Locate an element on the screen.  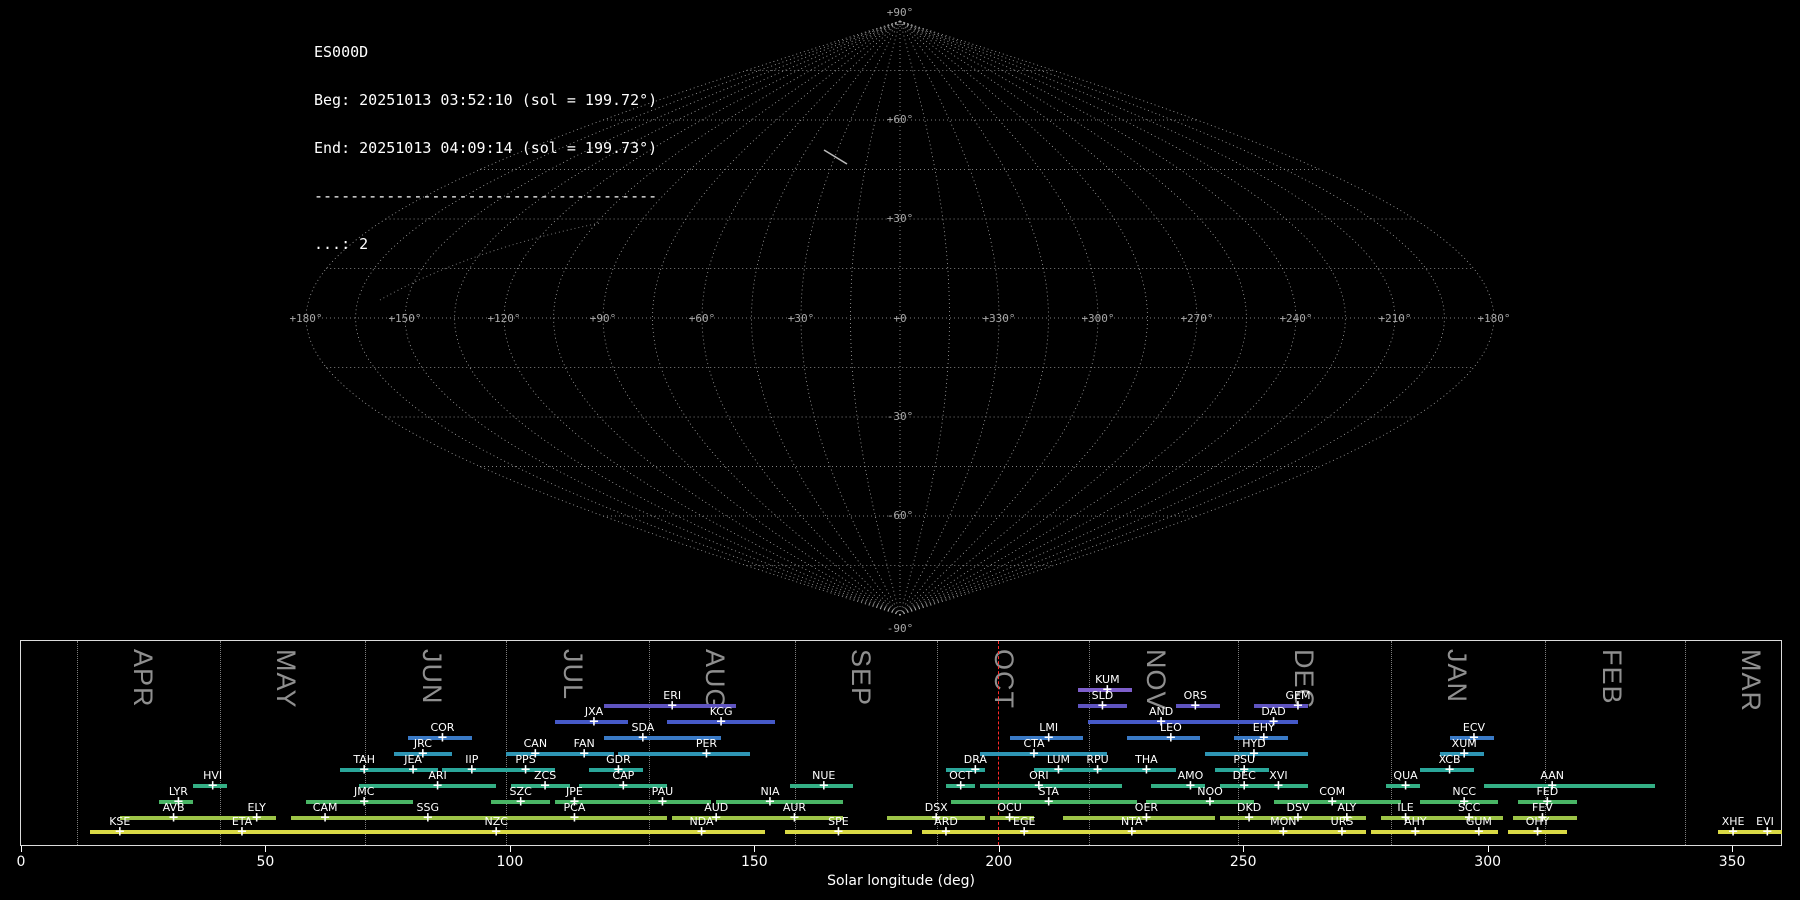
axis-tick-label: 250 is located at coordinates (1243, 862).